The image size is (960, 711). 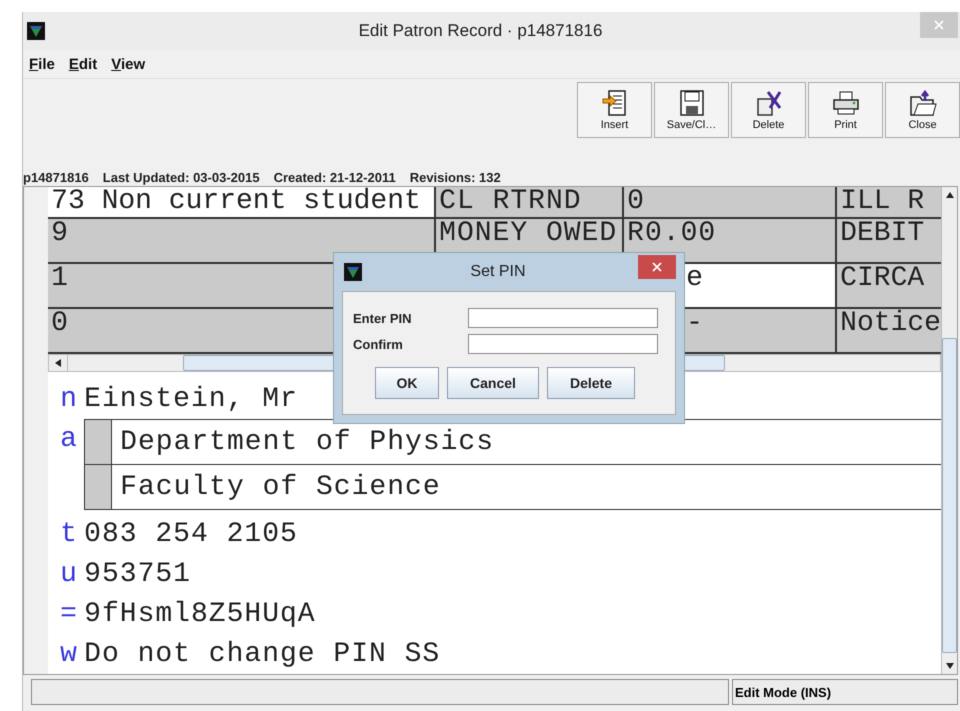 What do you see at coordinates (335, 178) in the screenshot?
I see `record-info: Created: 21-12-2011` at bounding box center [335, 178].